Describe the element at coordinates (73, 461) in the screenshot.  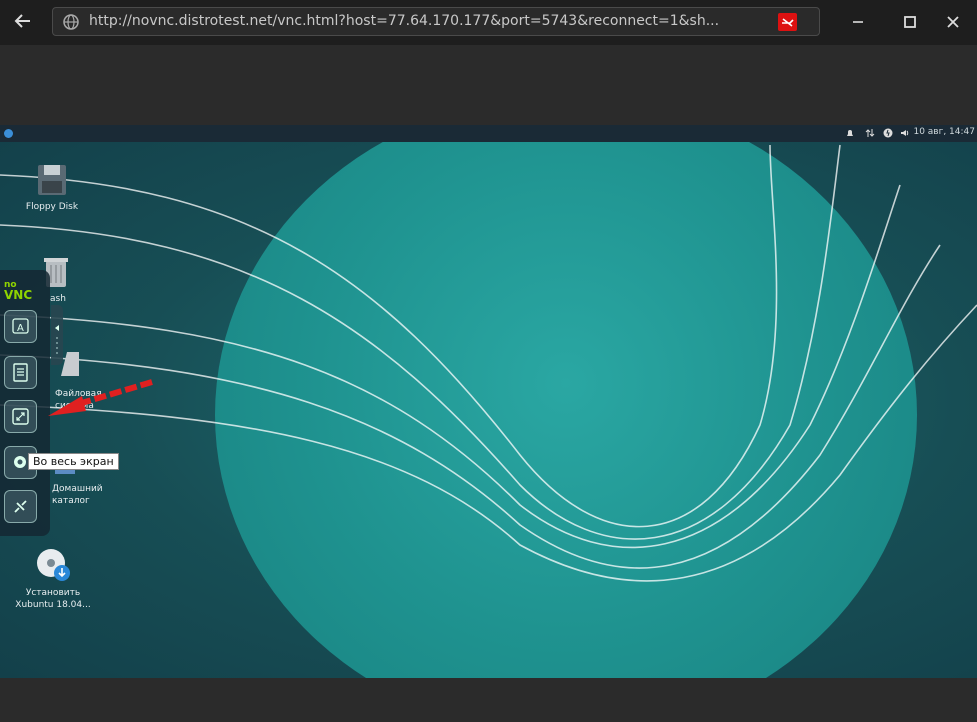
I see `fullscreen-tooltip: Во весь экран` at that location.